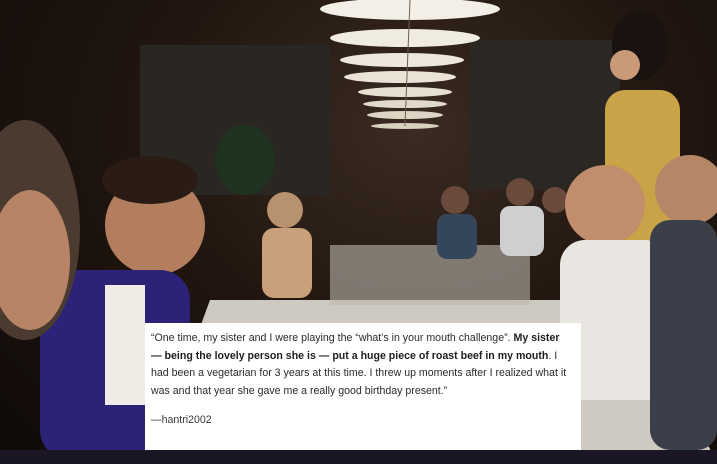  What do you see at coordinates (245, 160) in the screenshot?
I see `plant` at bounding box center [245, 160].